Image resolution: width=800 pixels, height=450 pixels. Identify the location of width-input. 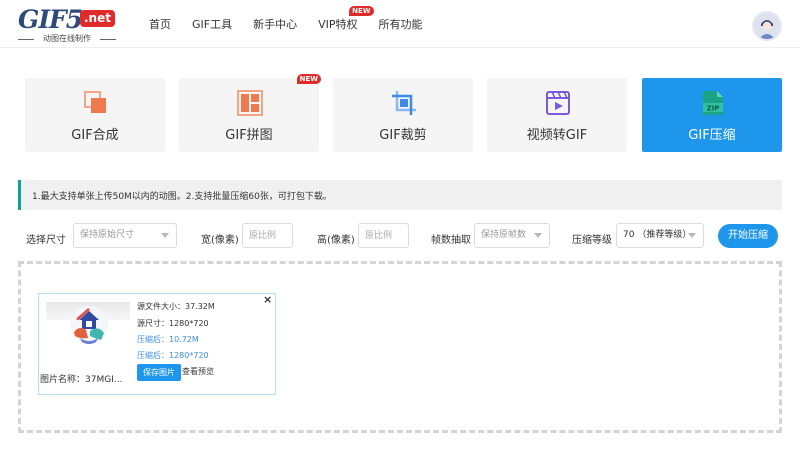
(267, 235).